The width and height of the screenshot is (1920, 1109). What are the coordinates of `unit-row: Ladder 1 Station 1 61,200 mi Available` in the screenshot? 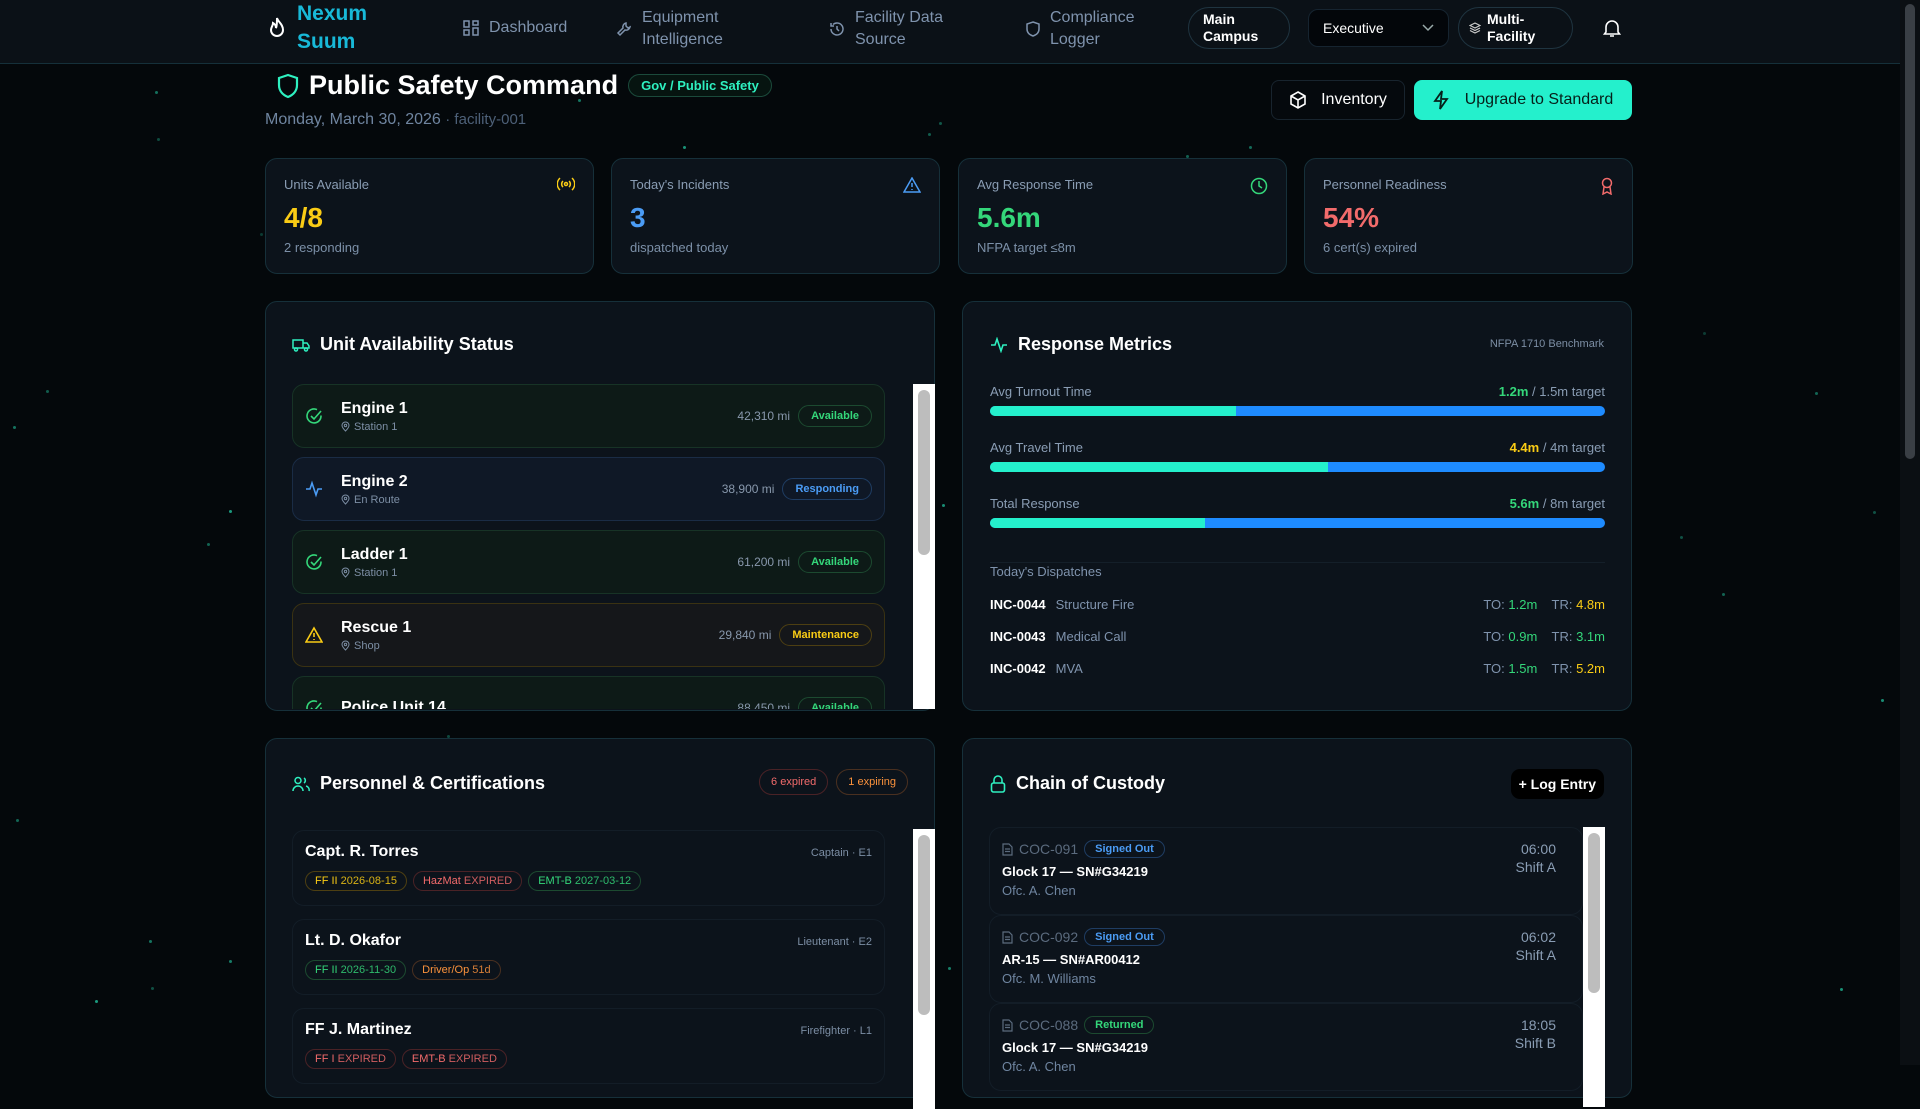 It's located at (588, 562).